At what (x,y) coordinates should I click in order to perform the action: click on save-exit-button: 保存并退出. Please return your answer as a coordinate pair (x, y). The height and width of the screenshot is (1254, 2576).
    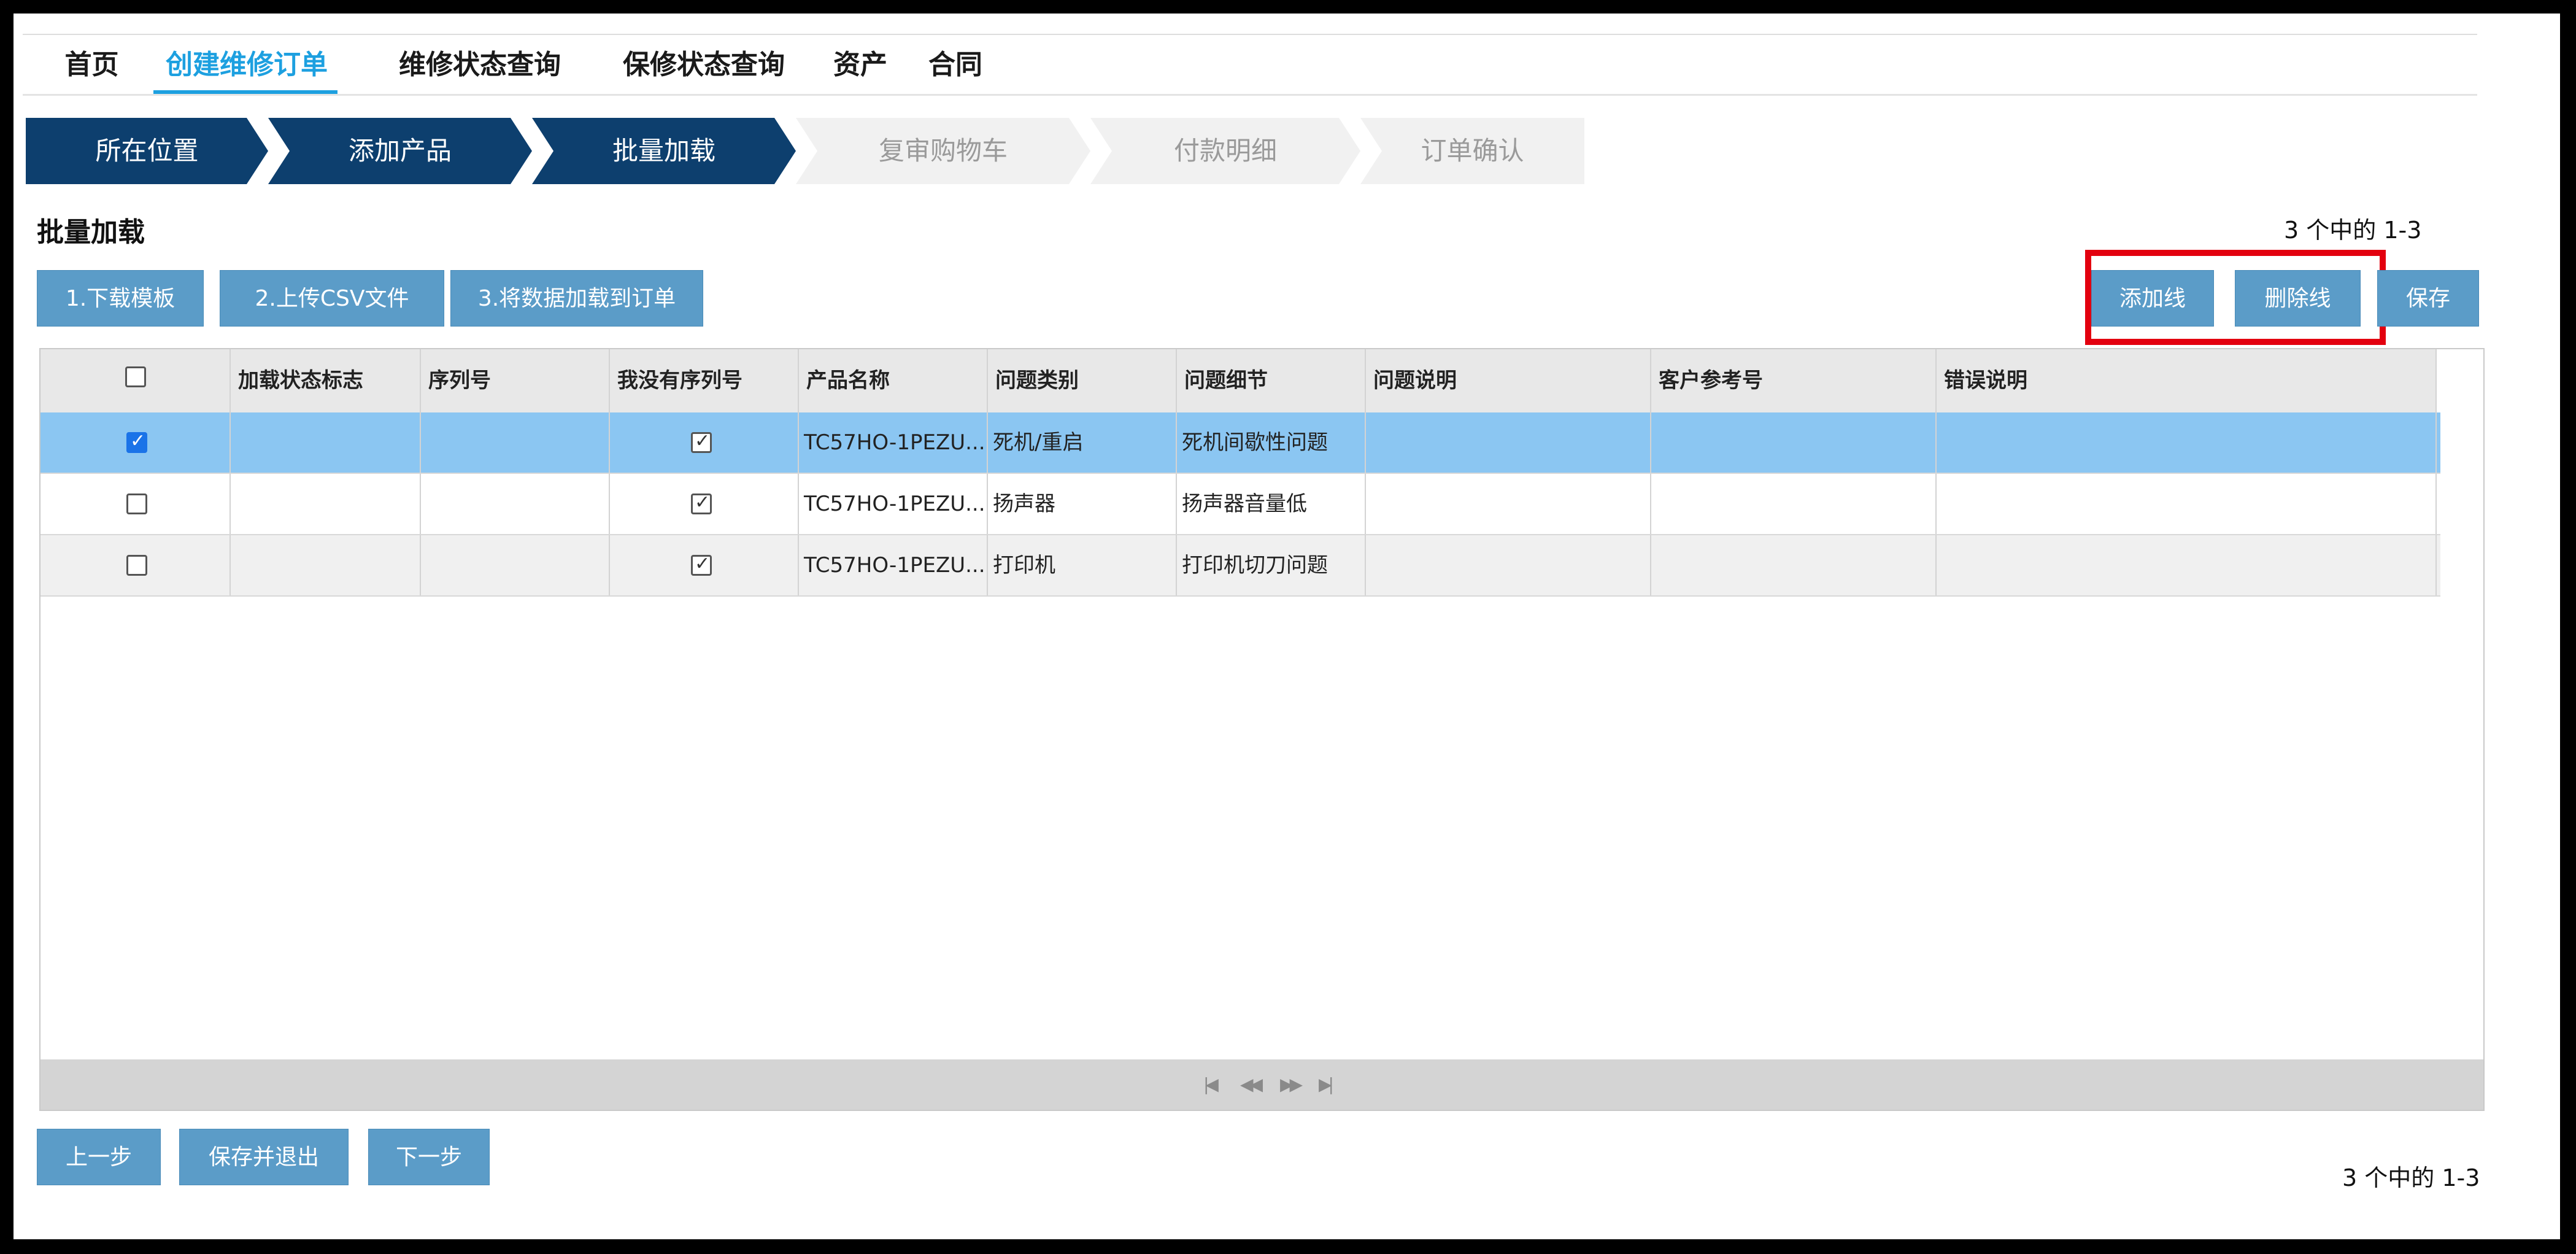
    Looking at the image, I should click on (264, 1157).